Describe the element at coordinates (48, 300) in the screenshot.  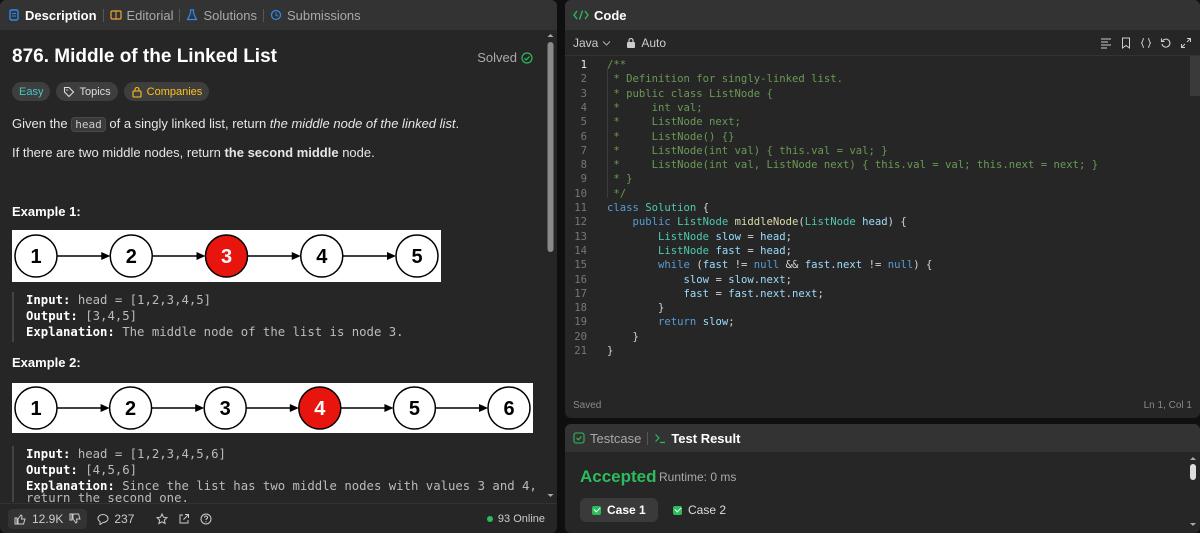
I see `input-label: Input:` at that location.